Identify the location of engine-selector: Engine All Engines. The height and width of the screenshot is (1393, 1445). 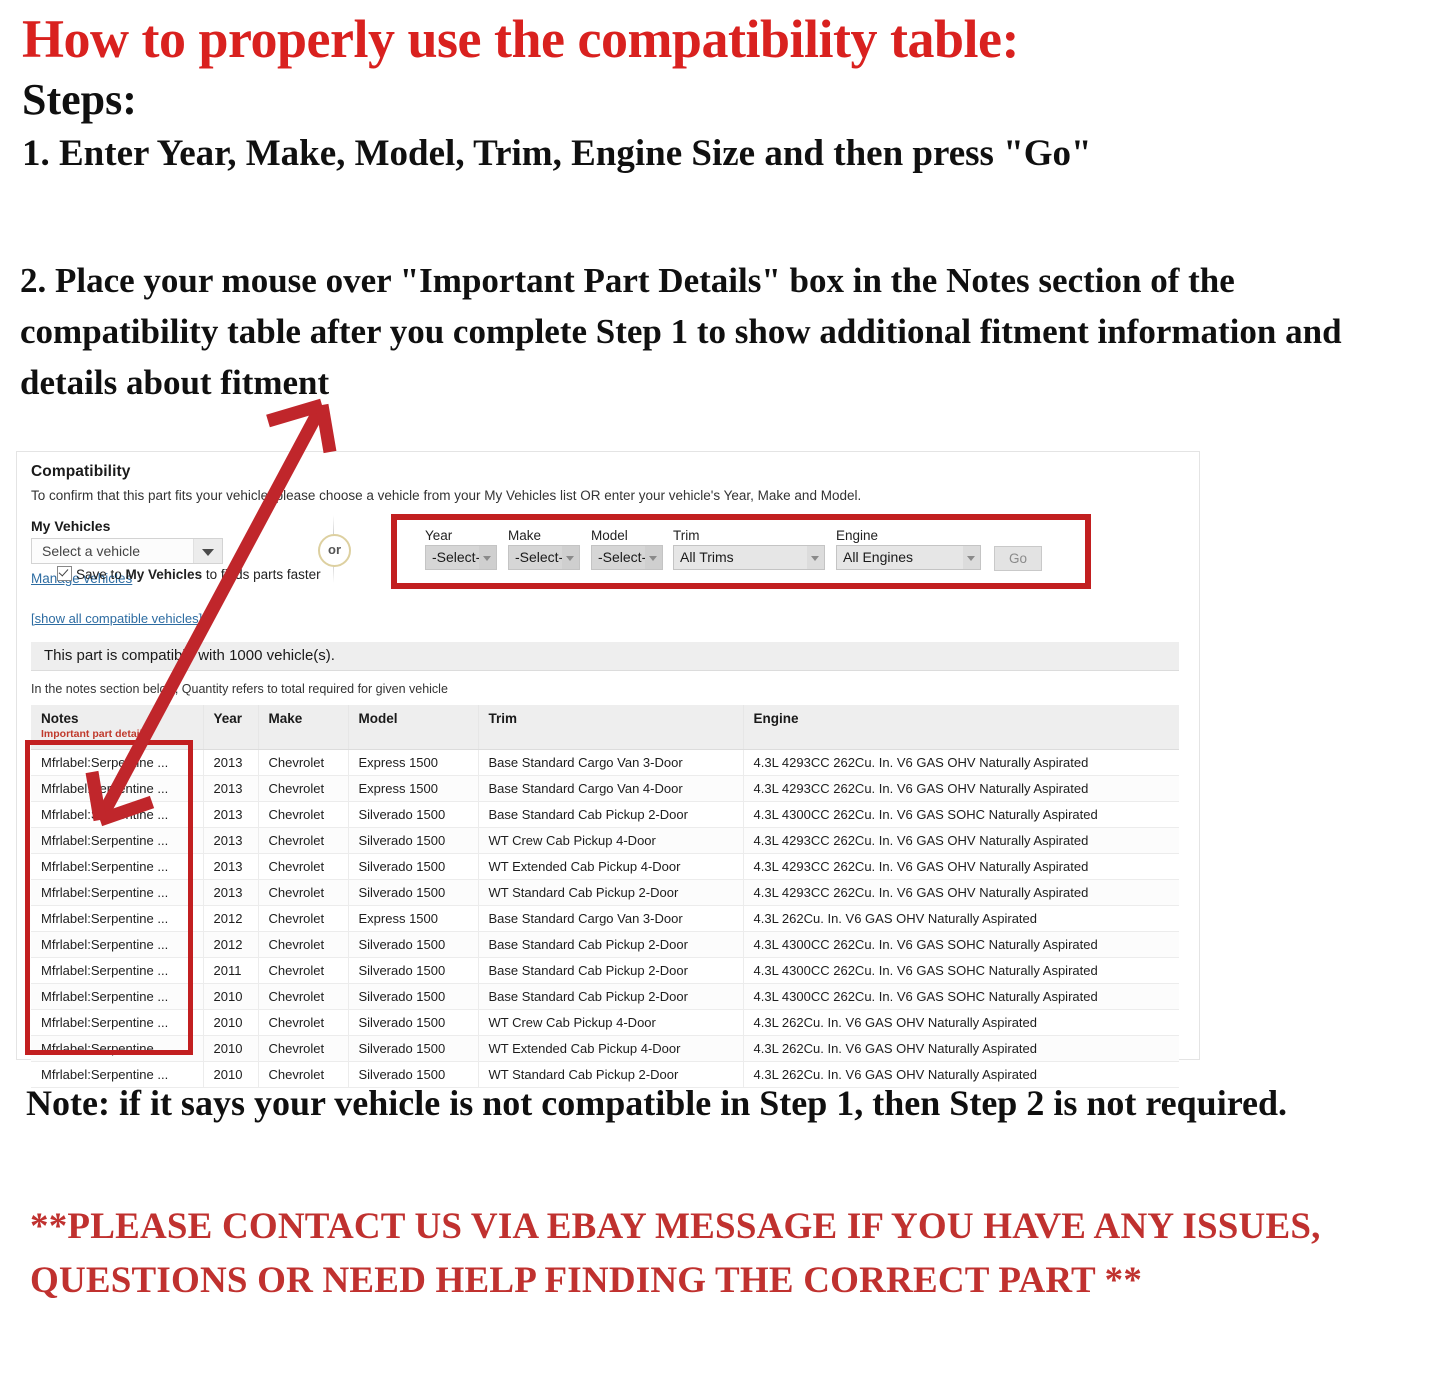
(908, 549).